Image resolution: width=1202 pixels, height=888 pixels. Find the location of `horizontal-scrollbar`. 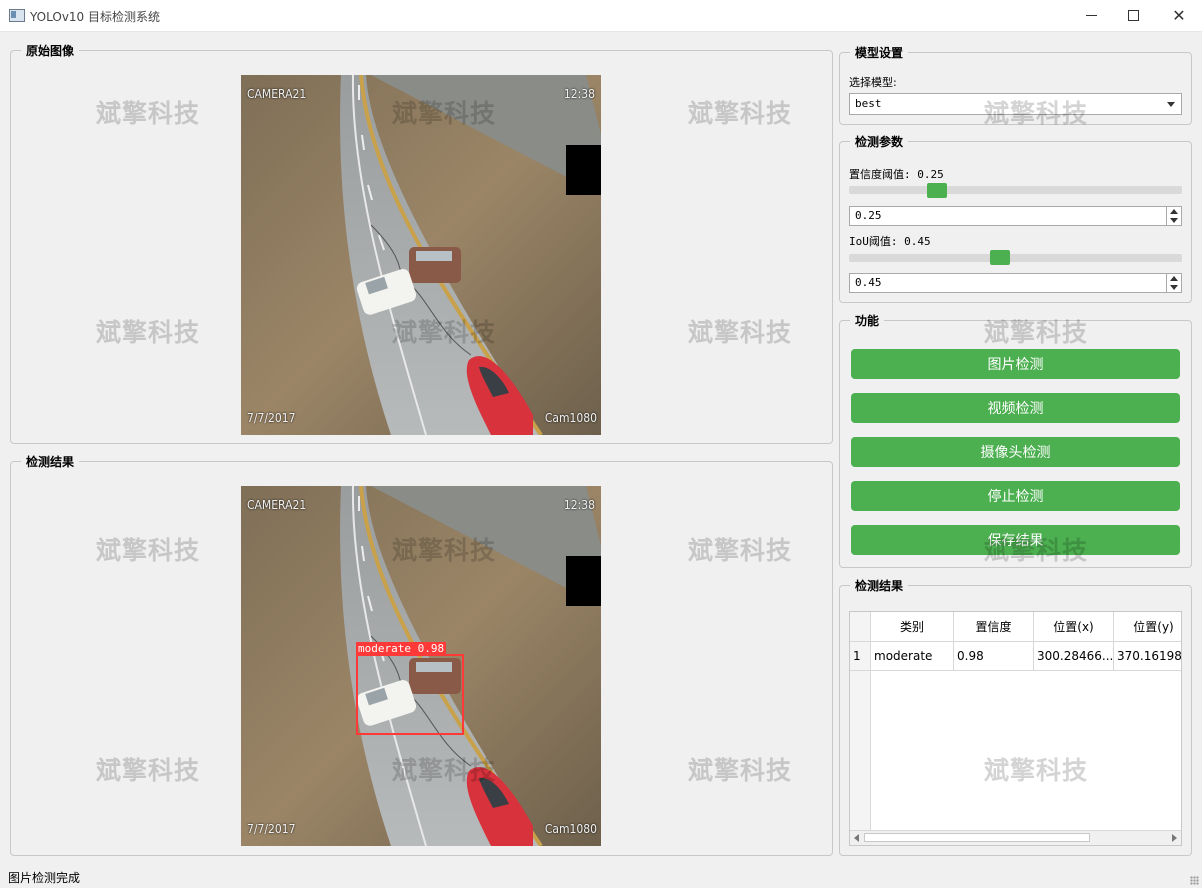

horizontal-scrollbar is located at coordinates (1015, 837).